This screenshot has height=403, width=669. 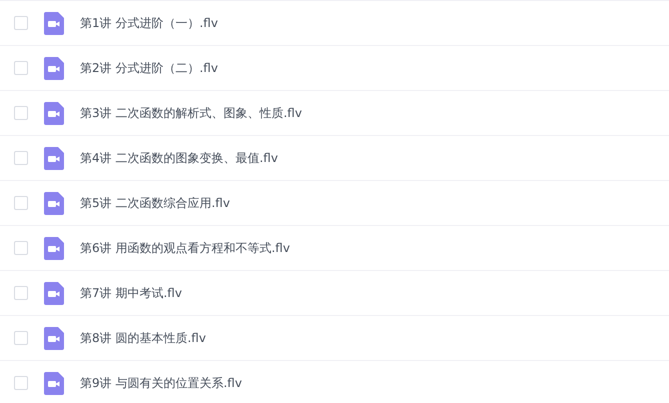 I want to click on file-name: 第7讲 期中考试.flv, so click(x=131, y=293).